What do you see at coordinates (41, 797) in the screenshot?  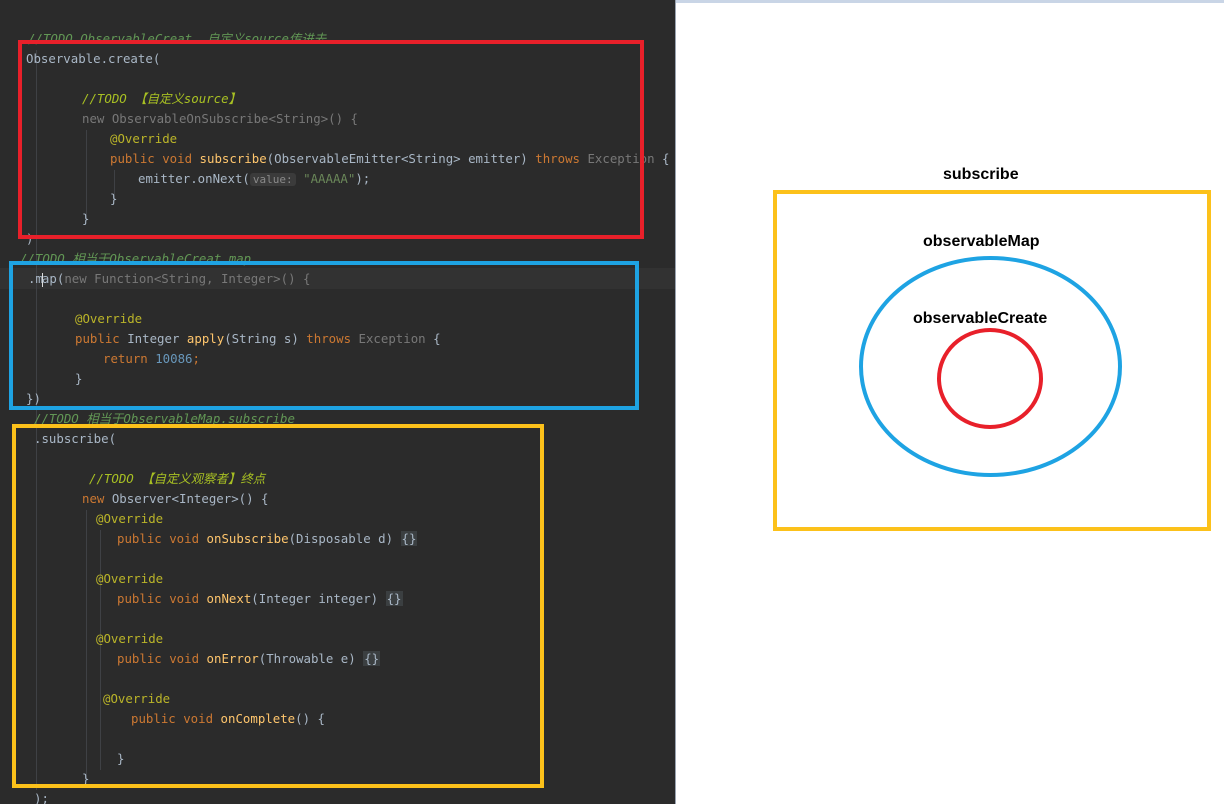 I see `code-line: );` at bounding box center [41, 797].